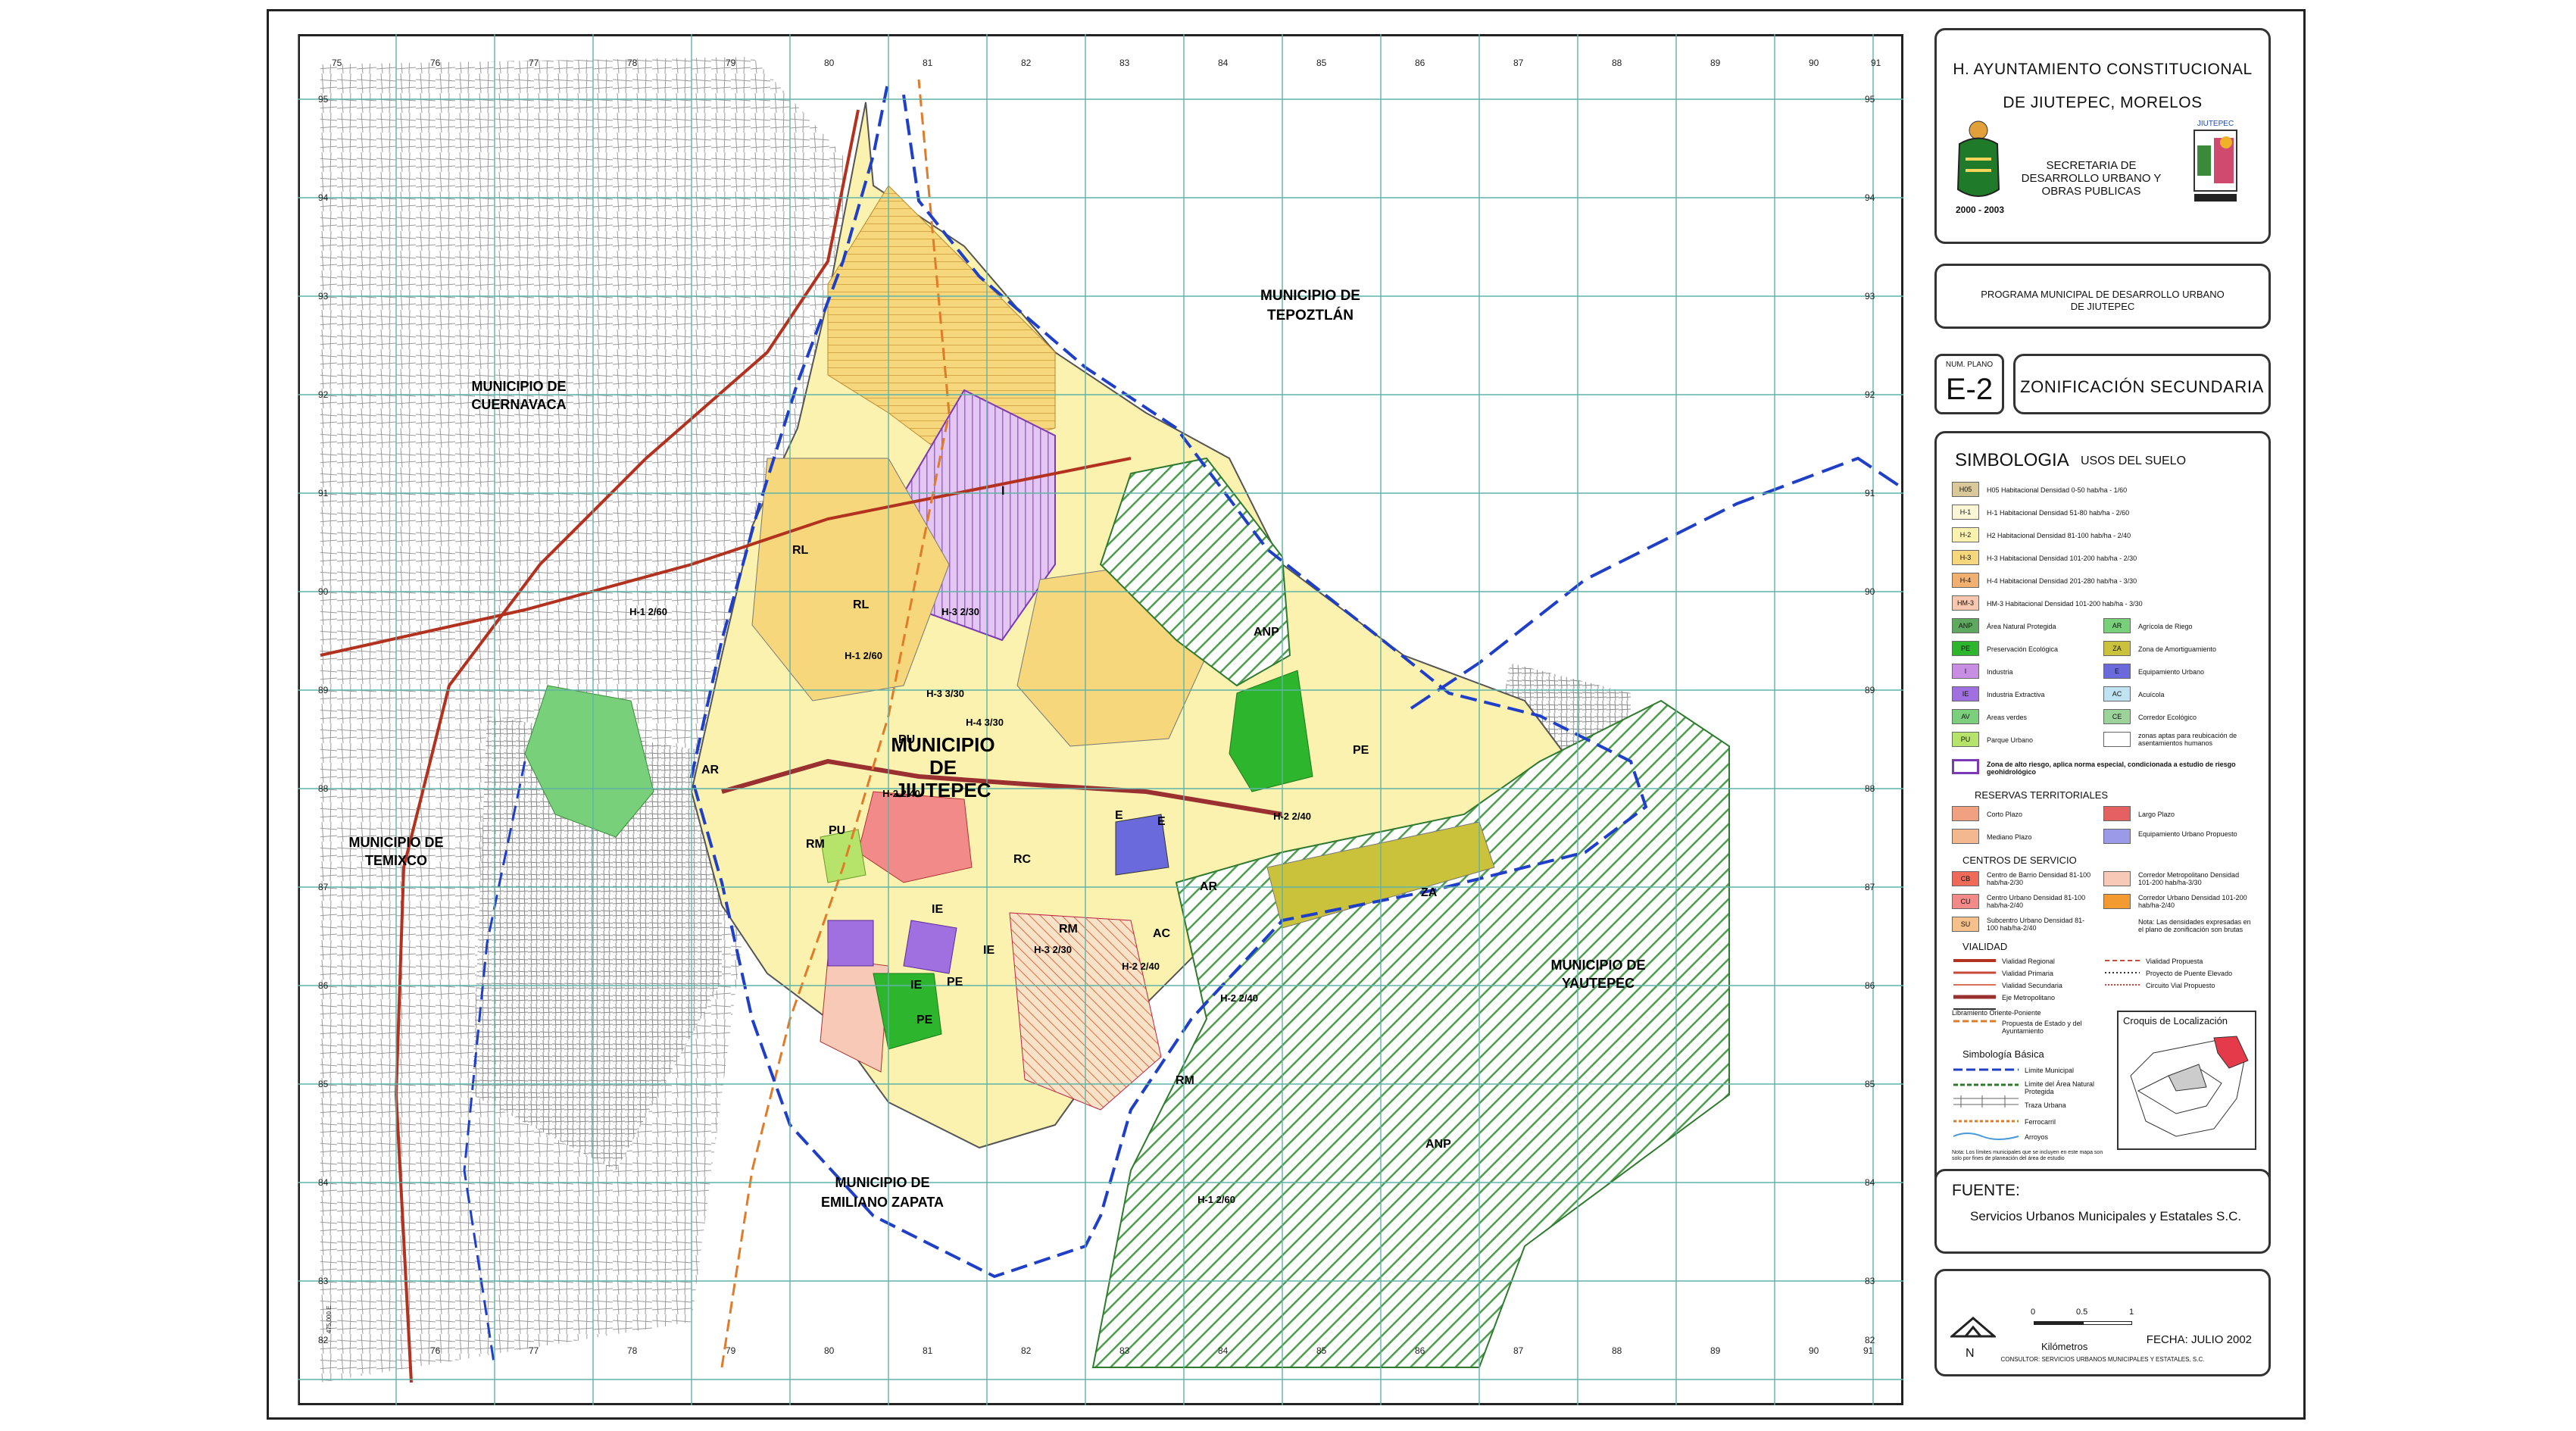 The height and width of the screenshot is (1431, 2576). I want to click on label-cuernavaca: MUNICIPIO DE CUERNAVACA, so click(519, 396).